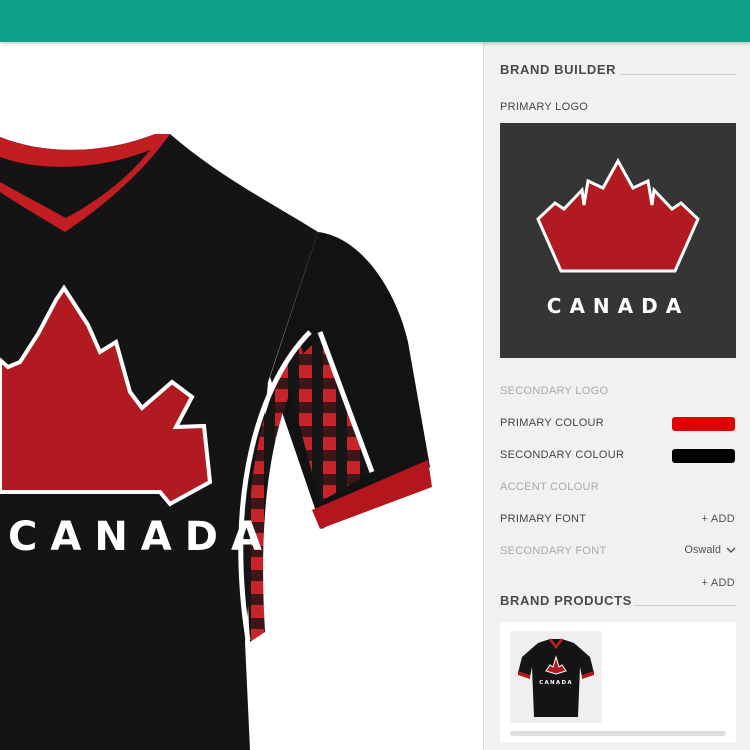 The width and height of the screenshot is (750, 750). I want to click on primary-logo-preview: CANADA, so click(618, 240).